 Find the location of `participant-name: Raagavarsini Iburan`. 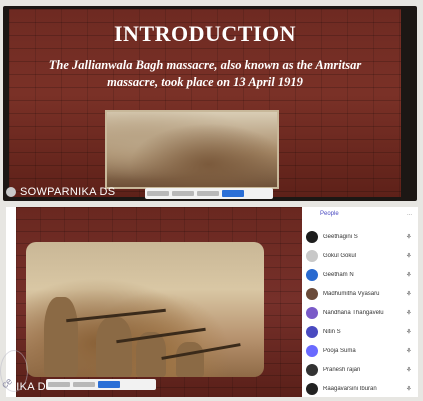

participant-name: Raagavarsini Iburan is located at coordinates (350, 388).